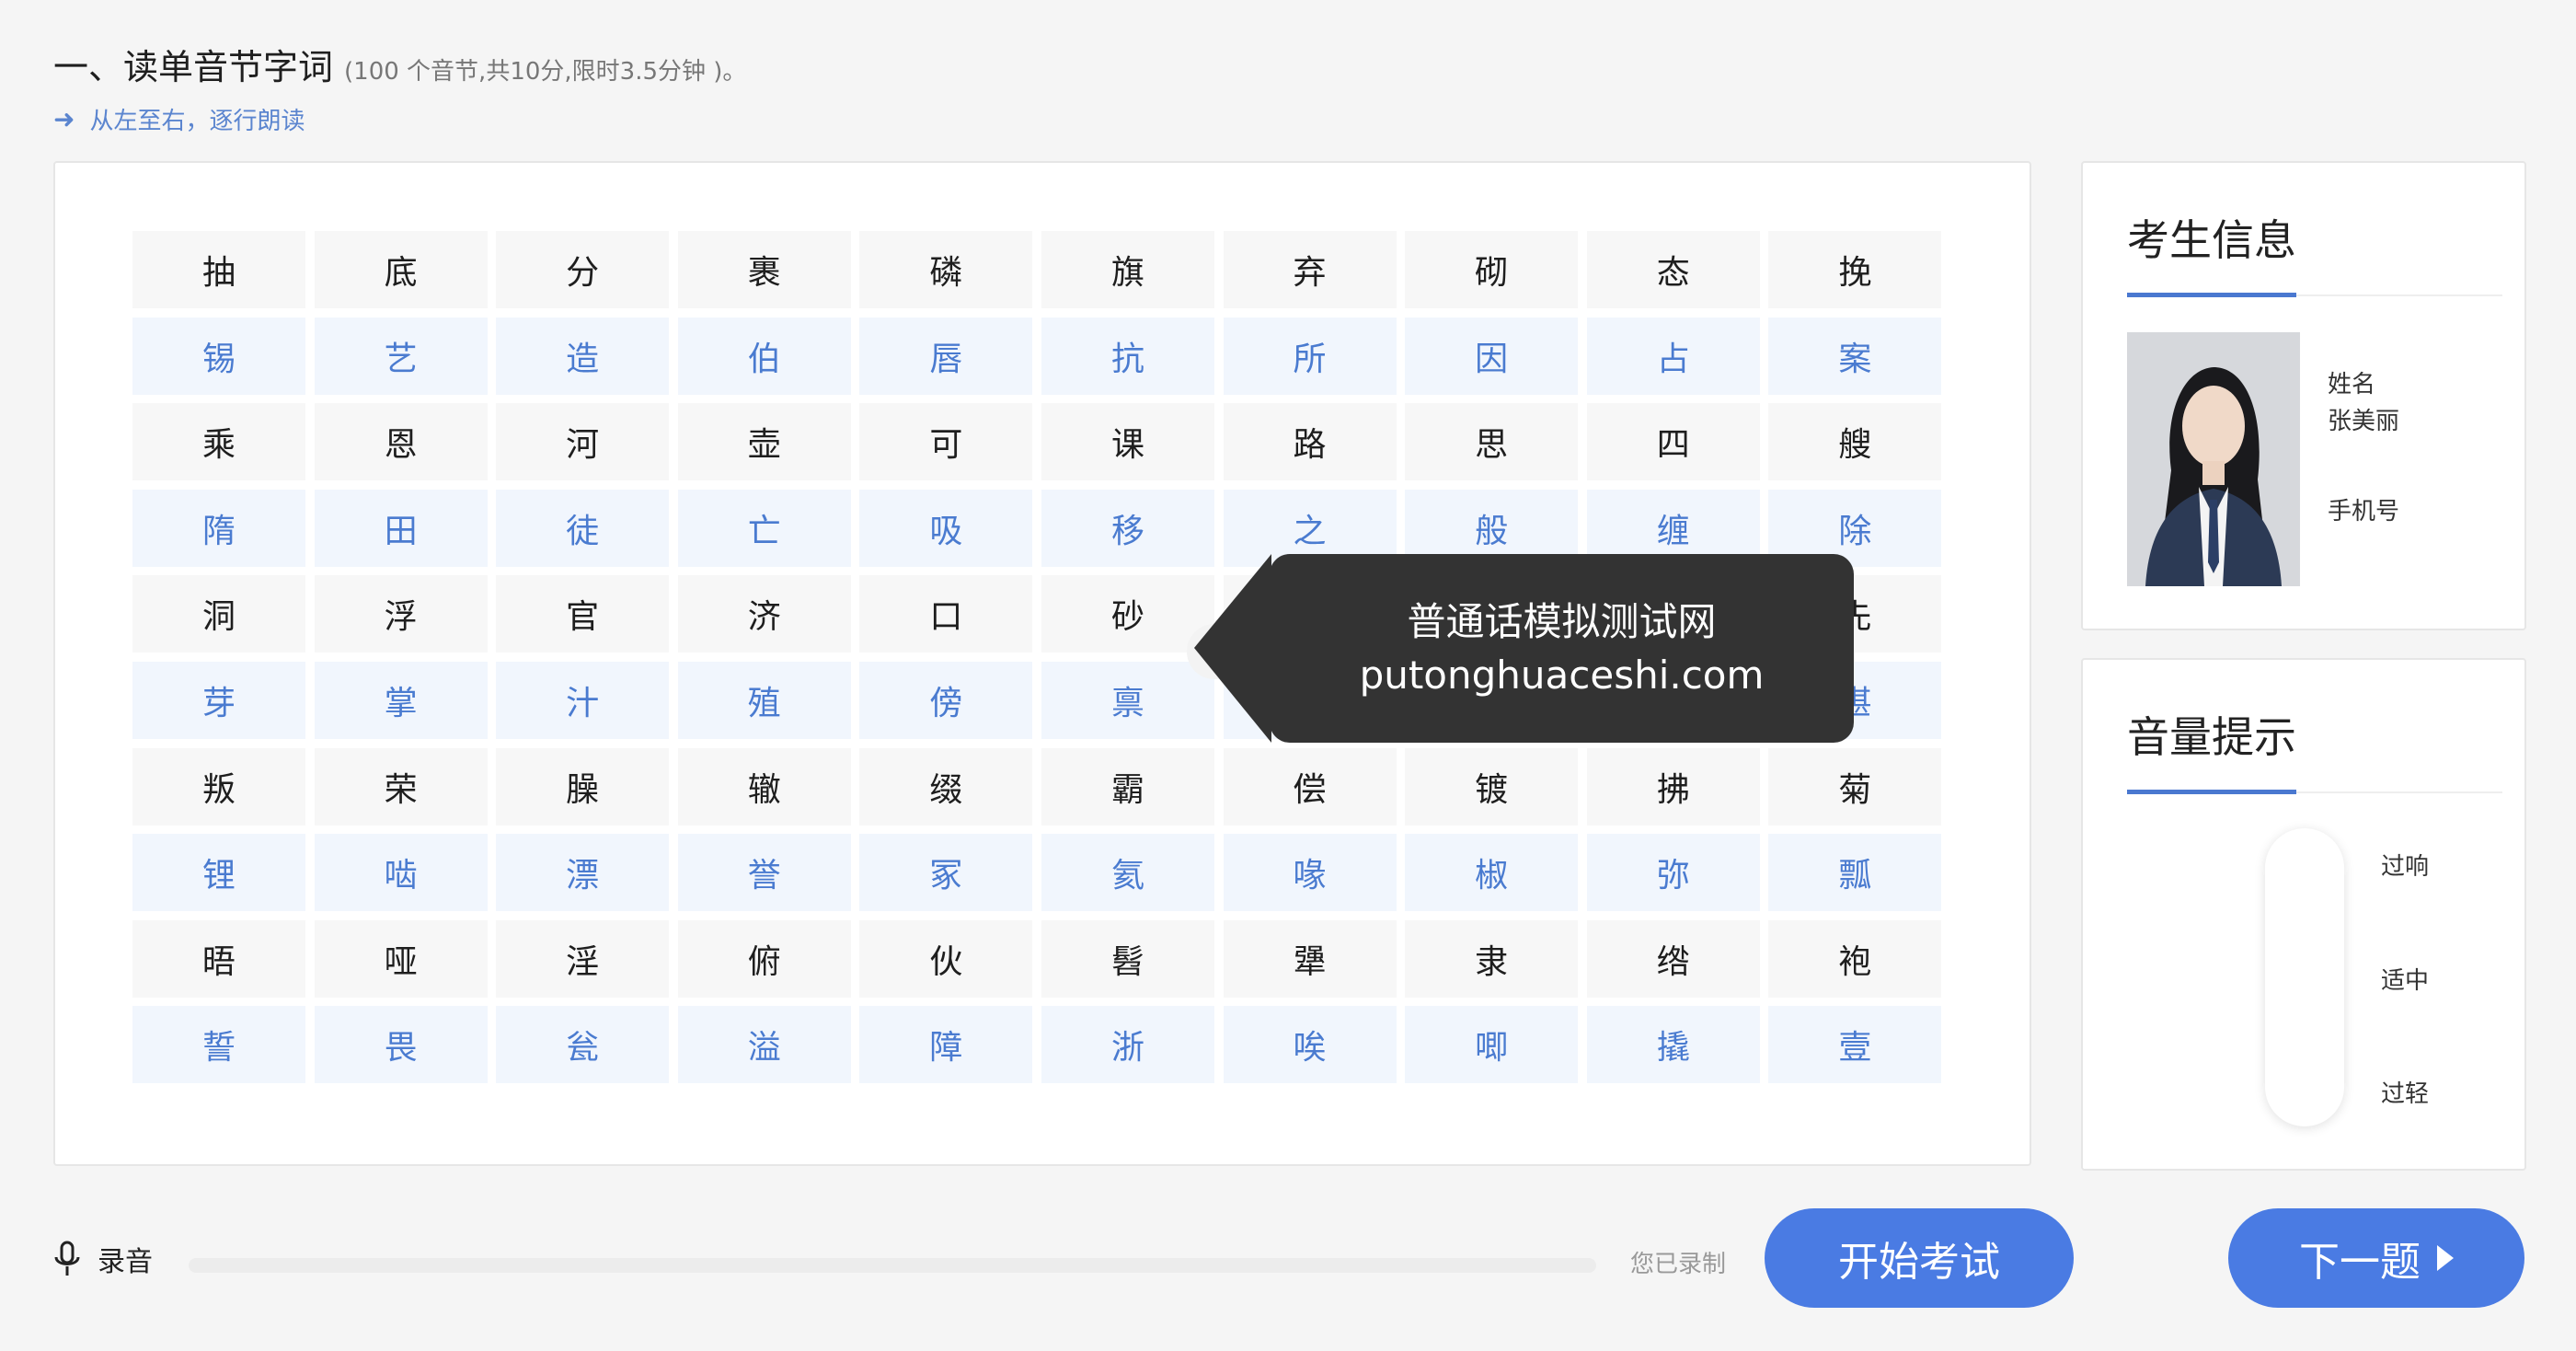  Describe the element at coordinates (1310, 958) in the screenshot. I see `word-cell: 犟` at that location.